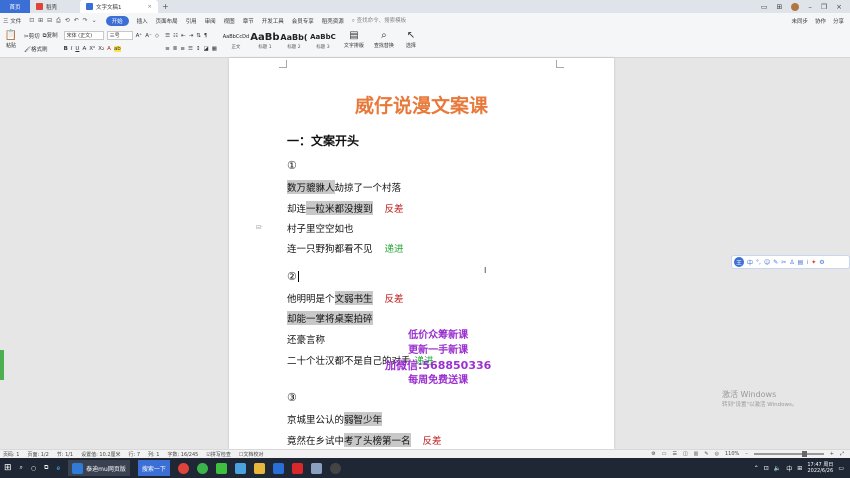  I want to click on indent-decrease-icon: ⇤, so click(183, 36).